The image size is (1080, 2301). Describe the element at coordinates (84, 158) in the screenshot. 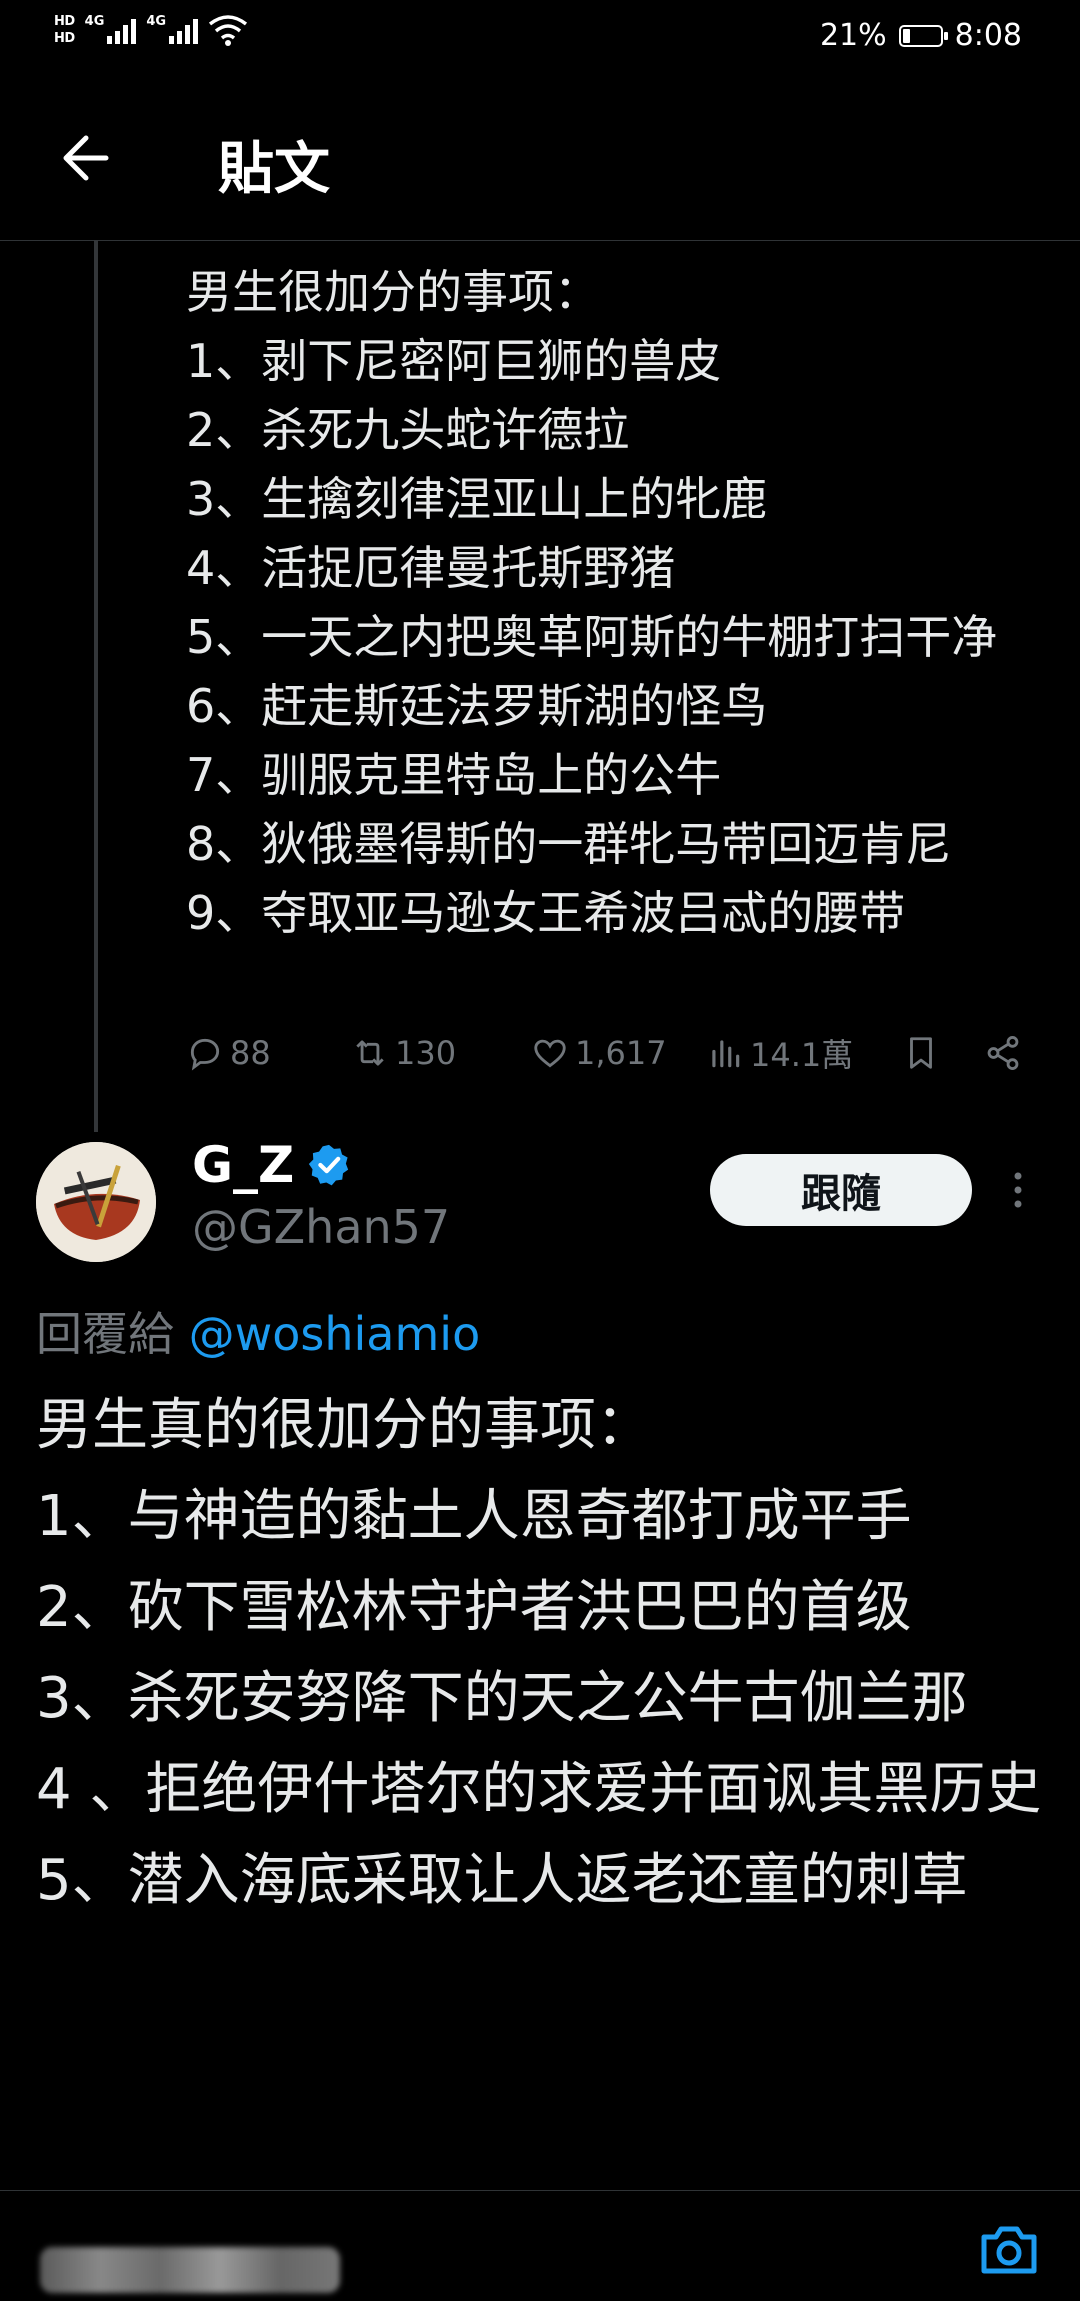

I see `arrow-left-icon` at that location.